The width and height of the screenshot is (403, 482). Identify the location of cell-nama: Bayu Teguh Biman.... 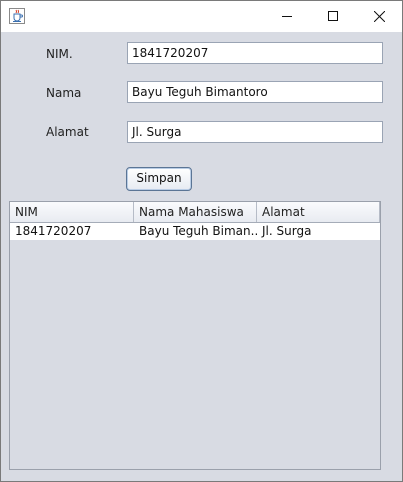
(198, 231).